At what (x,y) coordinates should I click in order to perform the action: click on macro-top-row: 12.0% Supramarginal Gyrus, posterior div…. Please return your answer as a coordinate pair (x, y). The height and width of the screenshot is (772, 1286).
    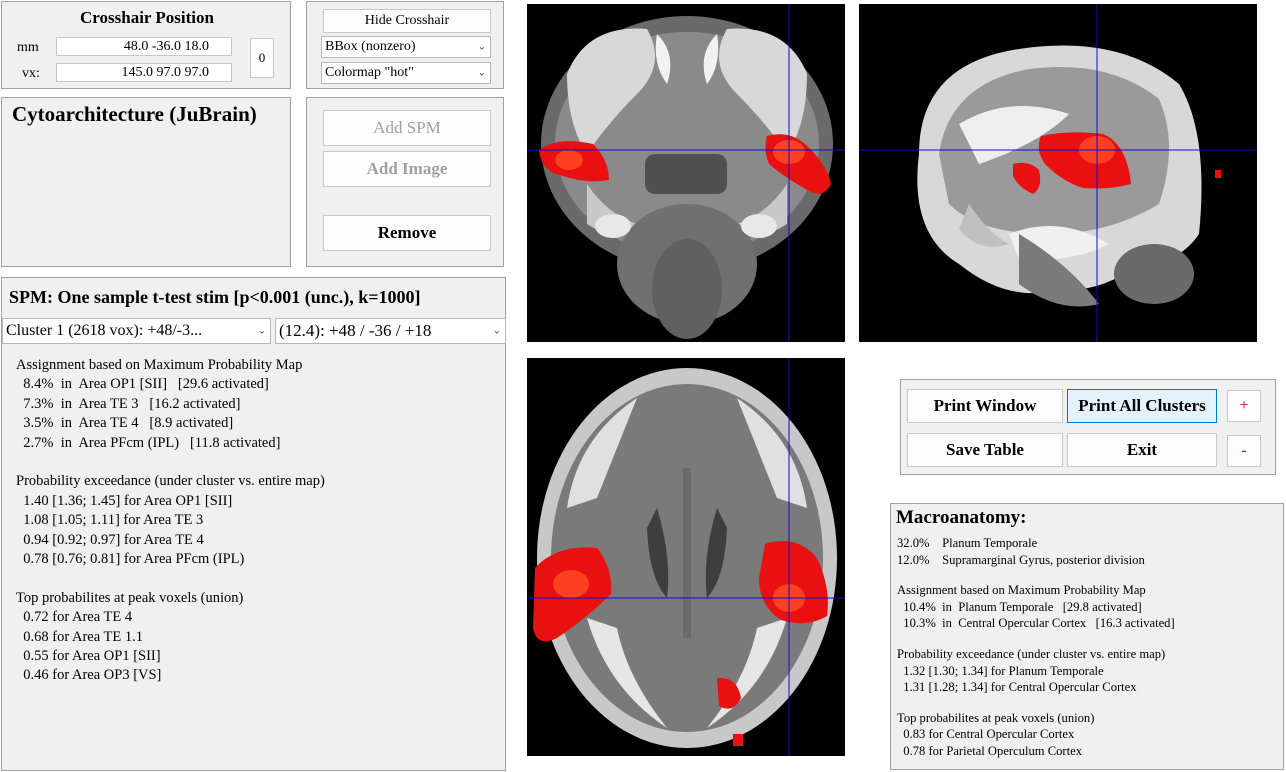
    Looking at the image, I should click on (1021, 559).